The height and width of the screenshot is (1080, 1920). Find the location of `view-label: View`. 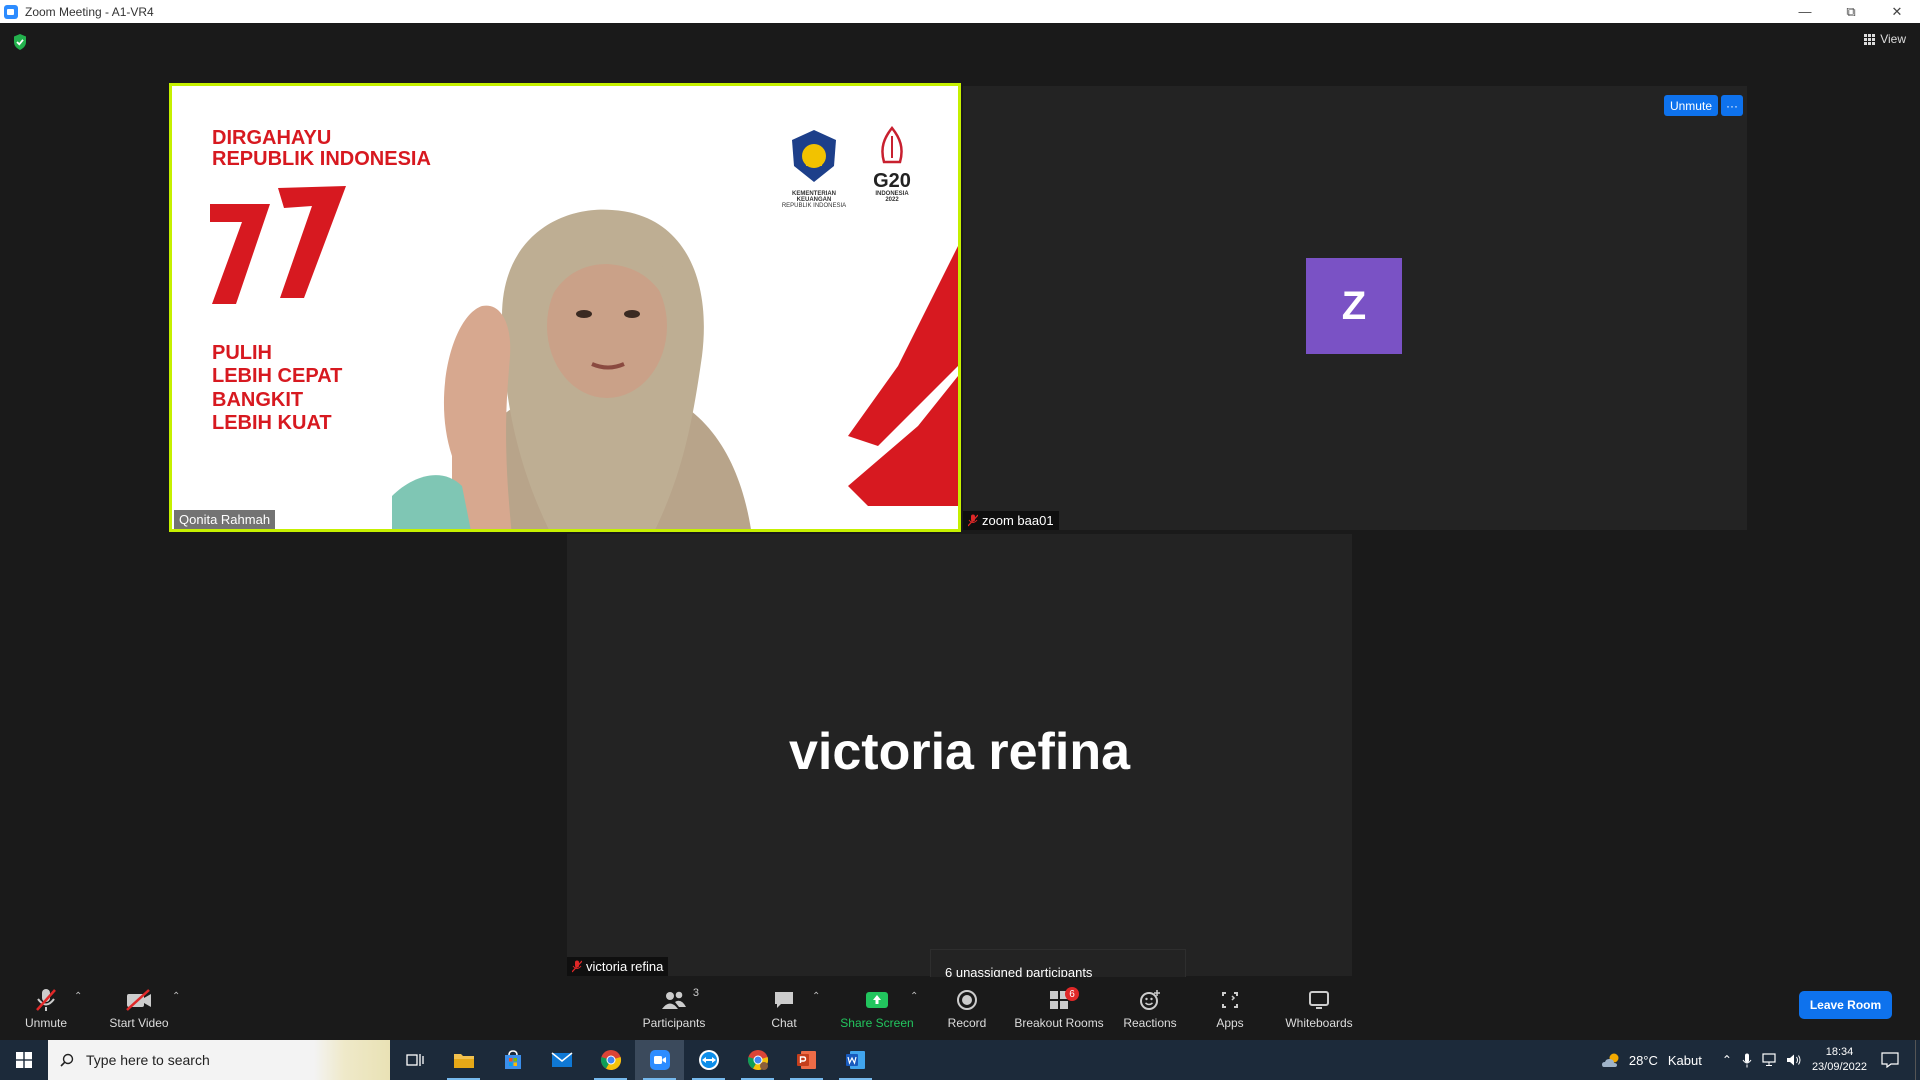

view-label: View is located at coordinates (1893, 39).